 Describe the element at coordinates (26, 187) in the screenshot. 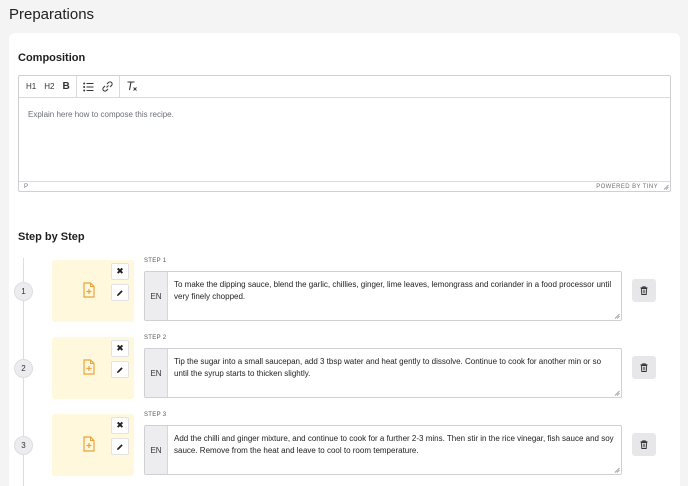

I see `element-path: P` at that location.